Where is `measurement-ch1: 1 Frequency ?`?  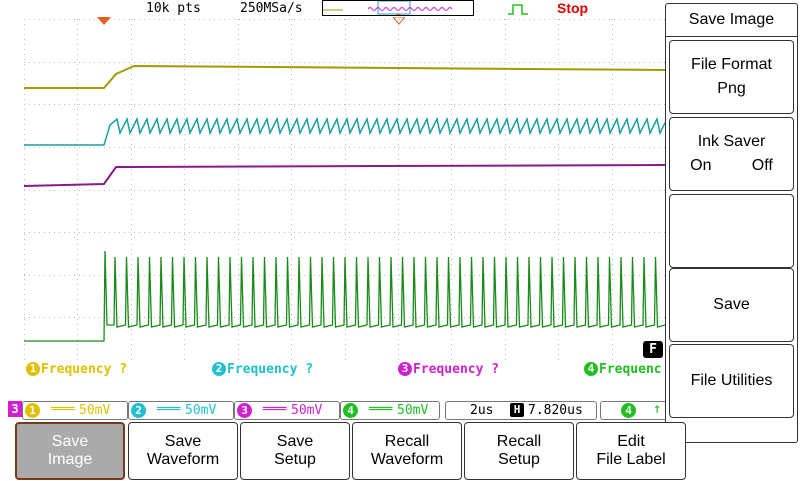 measurement-ch1: 1 Frequency ? is located at coordinates (76, 371).